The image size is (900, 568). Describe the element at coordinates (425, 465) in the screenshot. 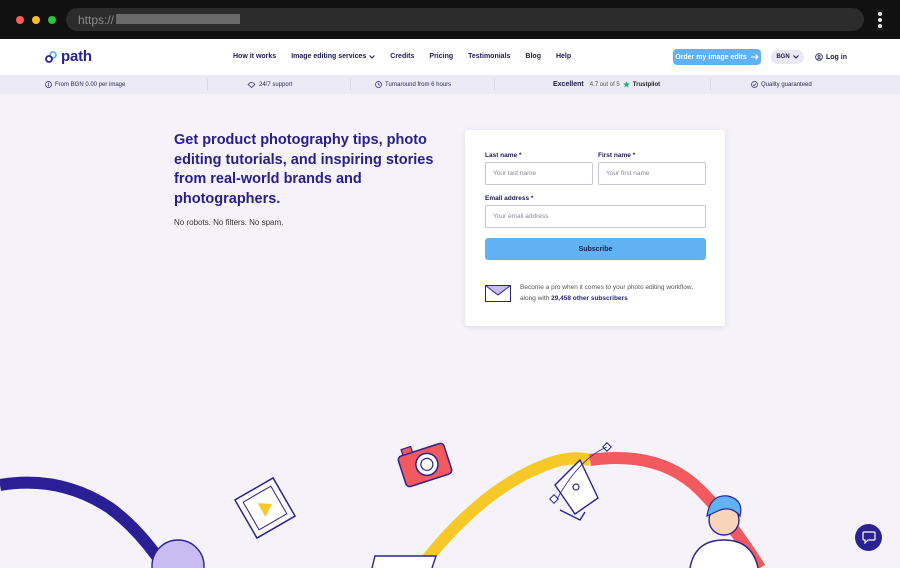

I see `camera-icon` at that location.